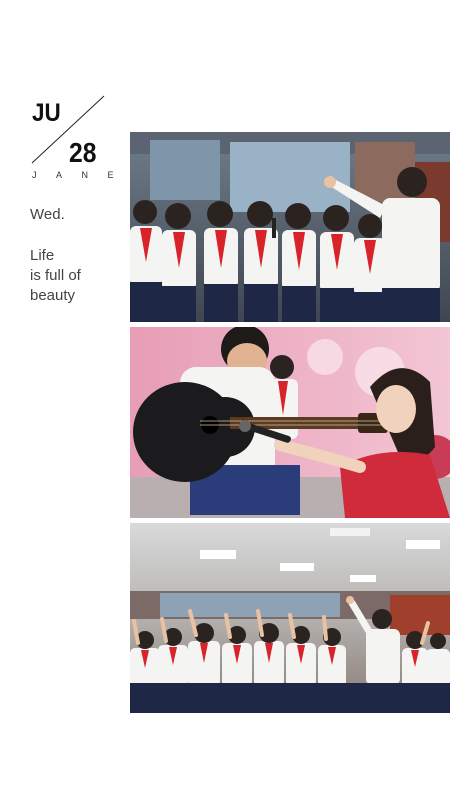 The height and width of the screenshot is (800, 450). I want to click on date-block: JU 28 JANE, so click(72, 140).